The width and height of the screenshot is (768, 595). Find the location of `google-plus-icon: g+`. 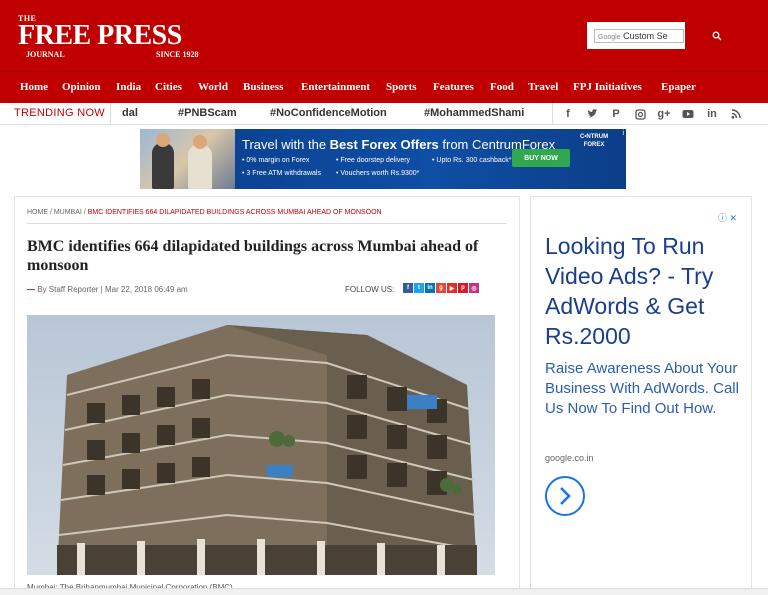

google-plus-icon: g+ is located at coordinates (664, 114).